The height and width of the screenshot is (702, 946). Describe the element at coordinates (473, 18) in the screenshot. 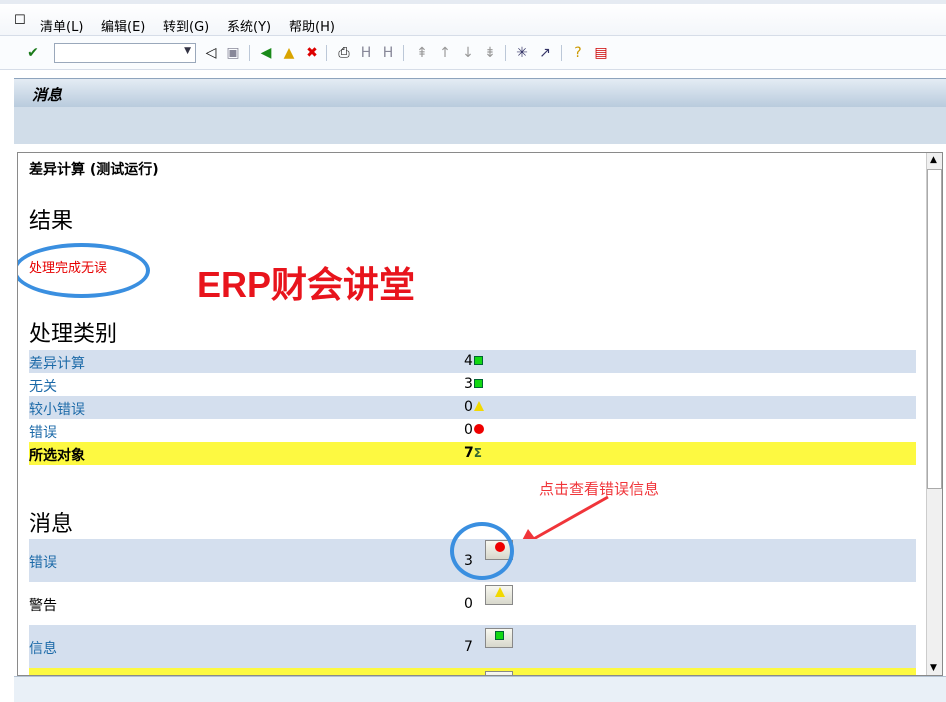

I see `menu-bar: ☐ 清单(L) 编辑(E) 转到(G) 系统(Y) 帮助(H)` at that location.